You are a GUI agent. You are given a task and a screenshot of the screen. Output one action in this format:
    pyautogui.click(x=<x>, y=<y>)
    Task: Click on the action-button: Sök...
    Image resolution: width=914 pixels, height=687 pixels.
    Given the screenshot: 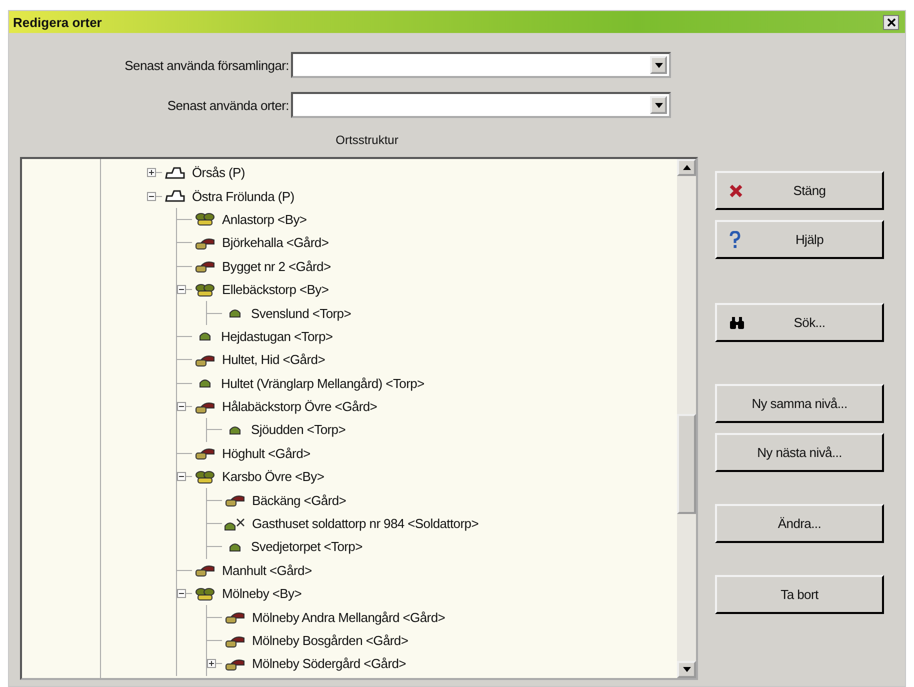 What is the action you would take?
    pyautogui.click(x=799, y=322)
    